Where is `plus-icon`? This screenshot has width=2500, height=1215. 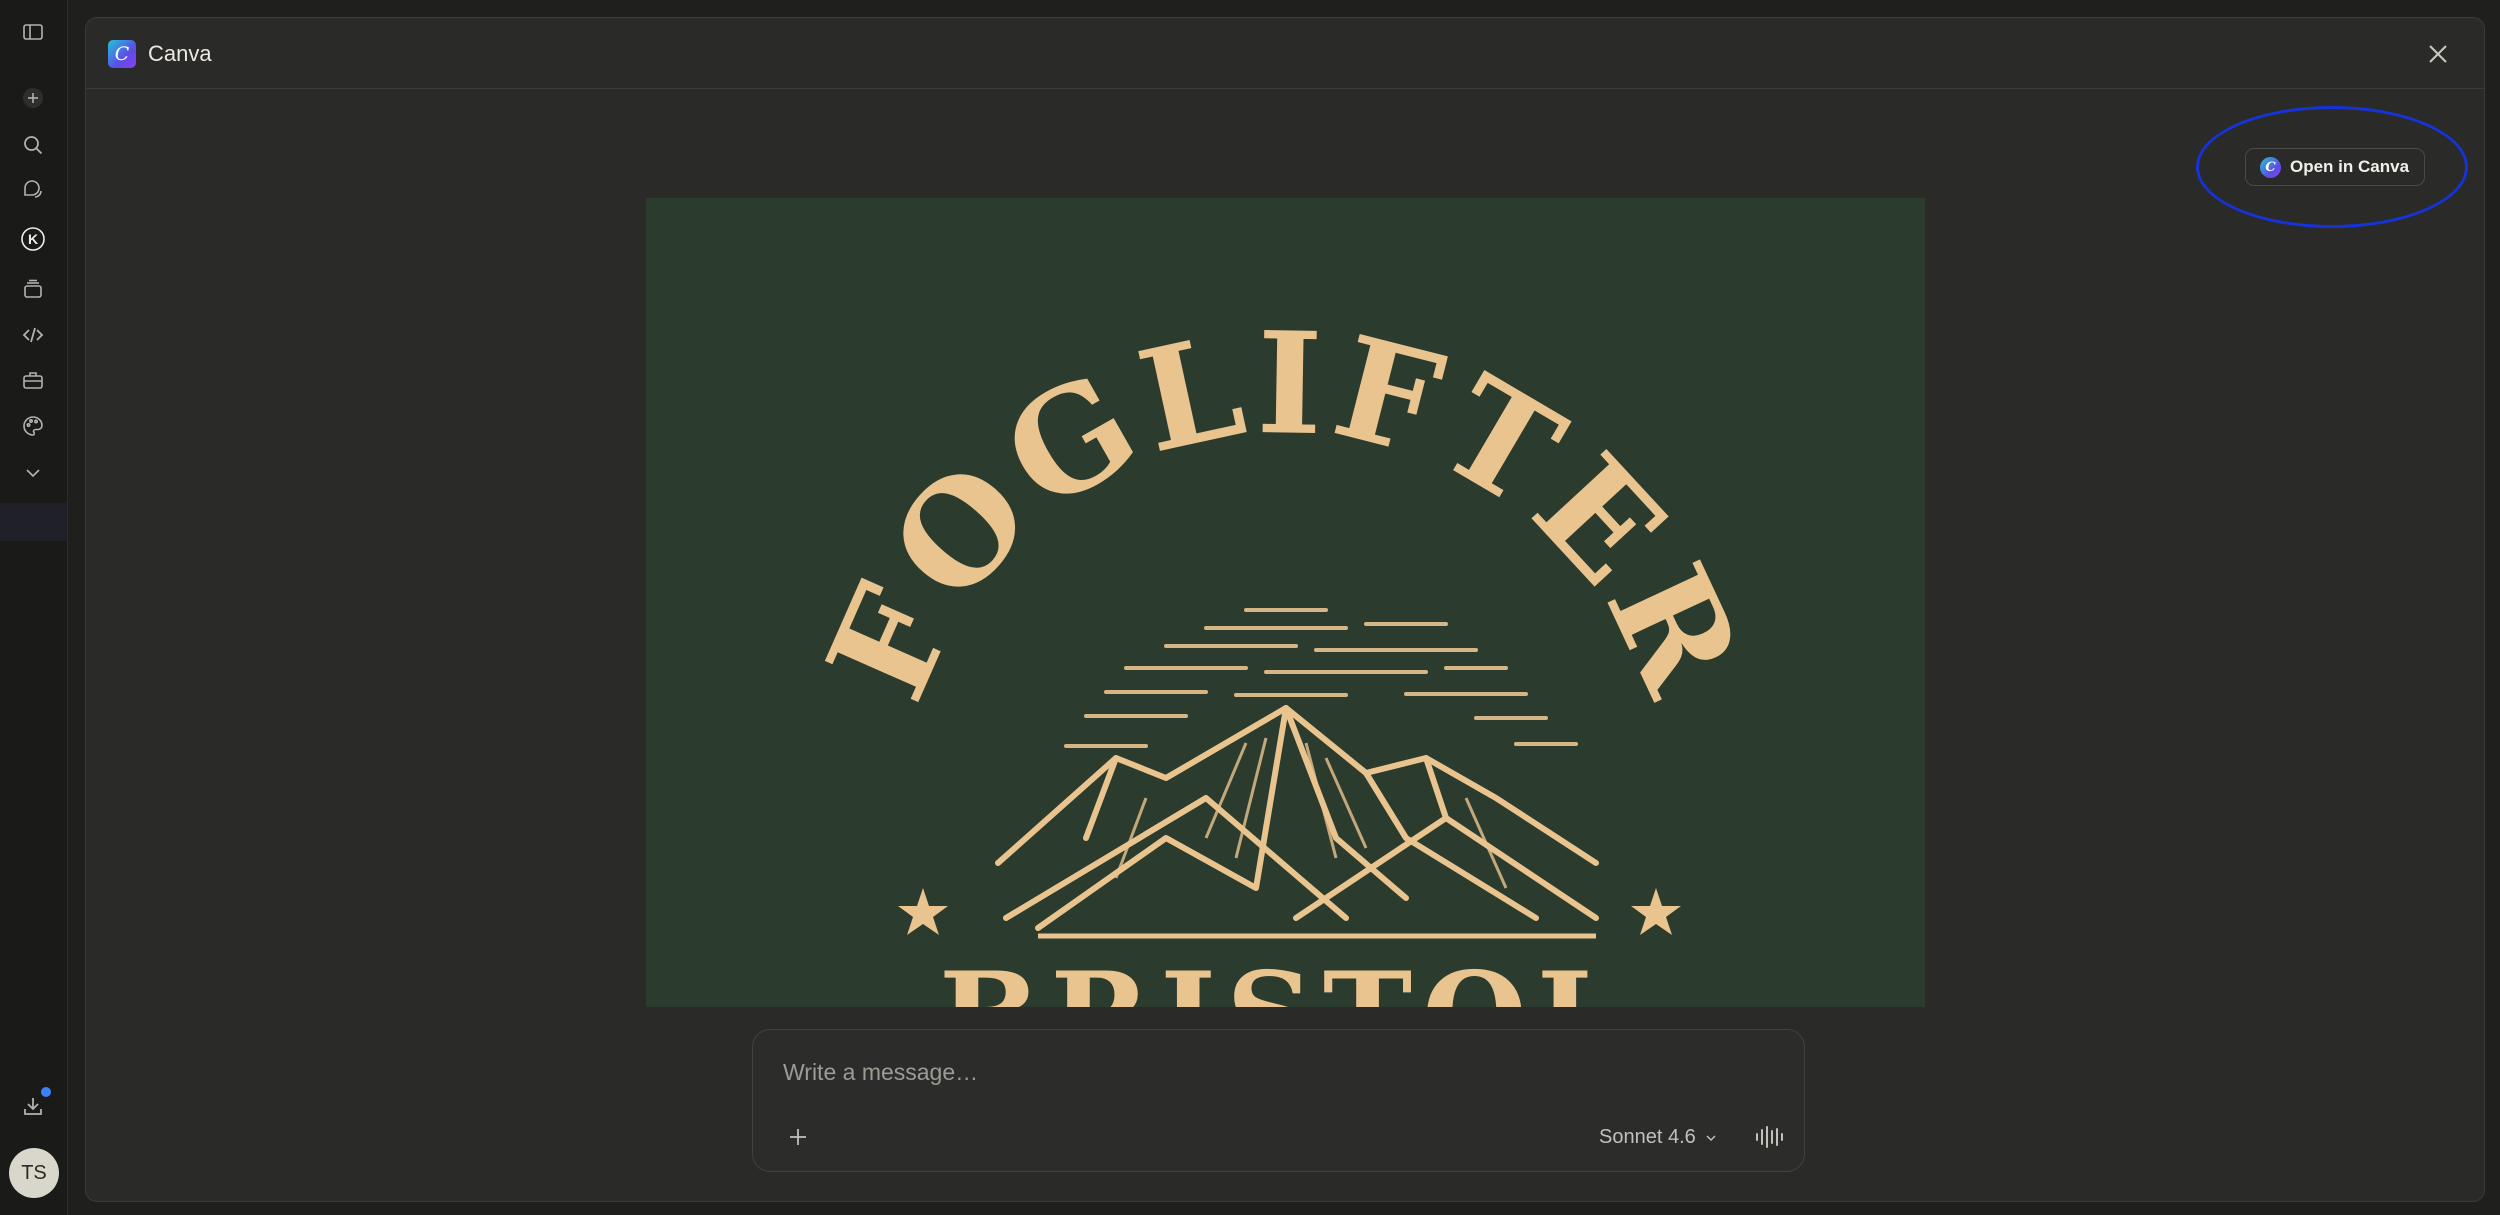 plus-icon is located at coordinates (798, 1137).